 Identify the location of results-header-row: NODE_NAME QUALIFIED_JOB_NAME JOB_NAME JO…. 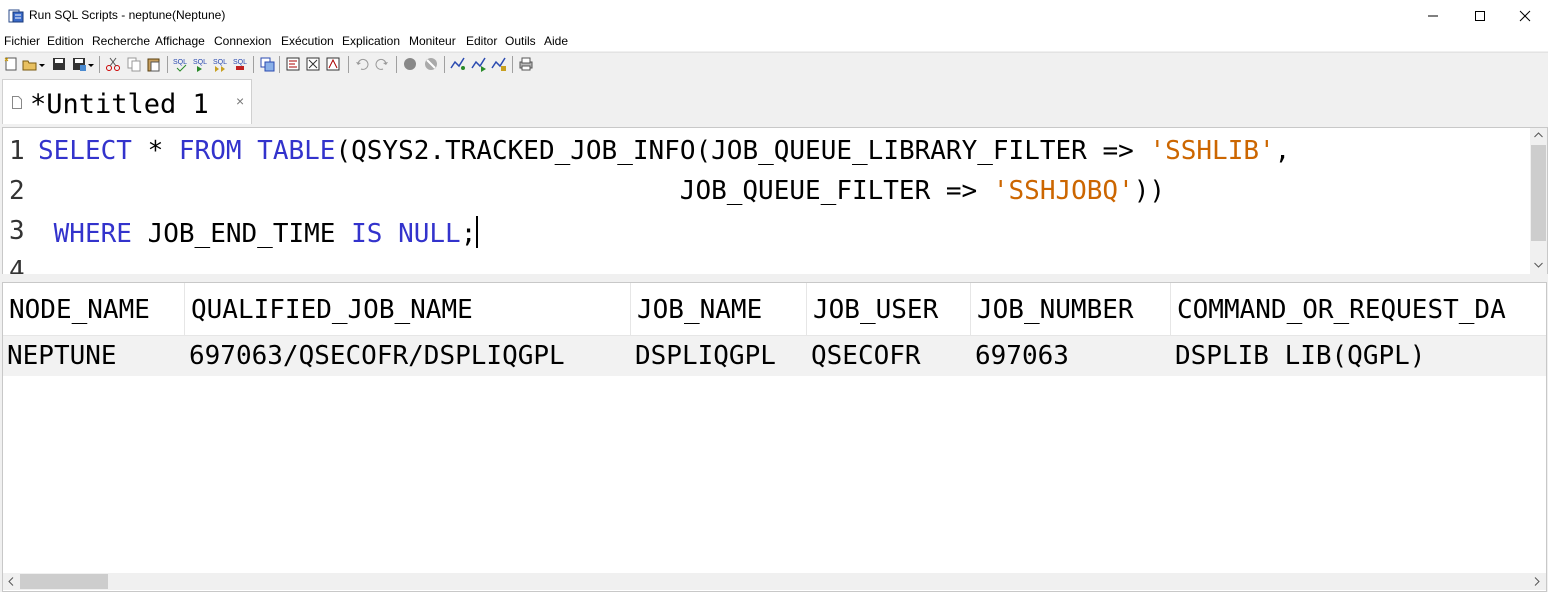
(774, 309).